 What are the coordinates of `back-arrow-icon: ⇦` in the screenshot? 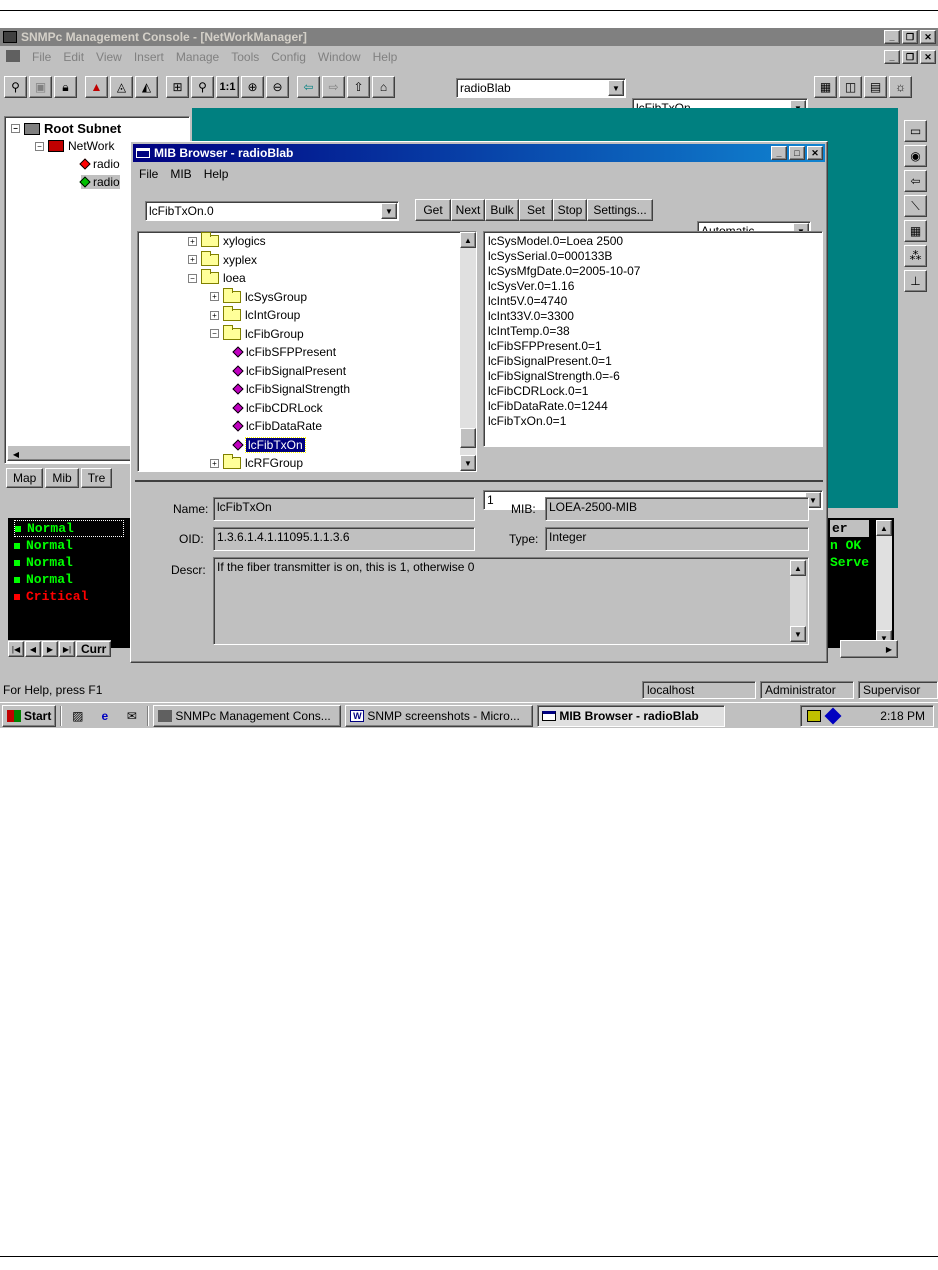 It's located at (308, 87).